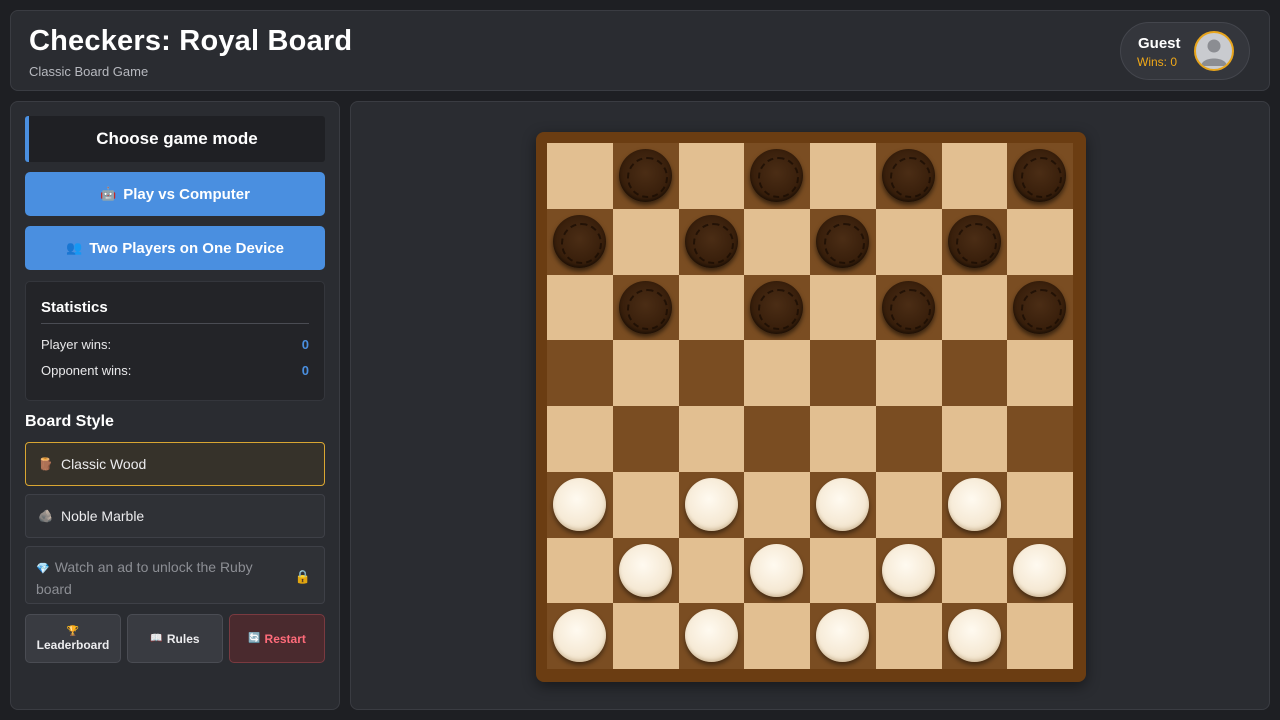 The width and height of the screenshot is (1280, 720). What do you see at coordinates (175, 194) in the screenshot?
I see `play-vs-computer-button: 🤖 Play vs Computer` at bounding box center [175, 194].